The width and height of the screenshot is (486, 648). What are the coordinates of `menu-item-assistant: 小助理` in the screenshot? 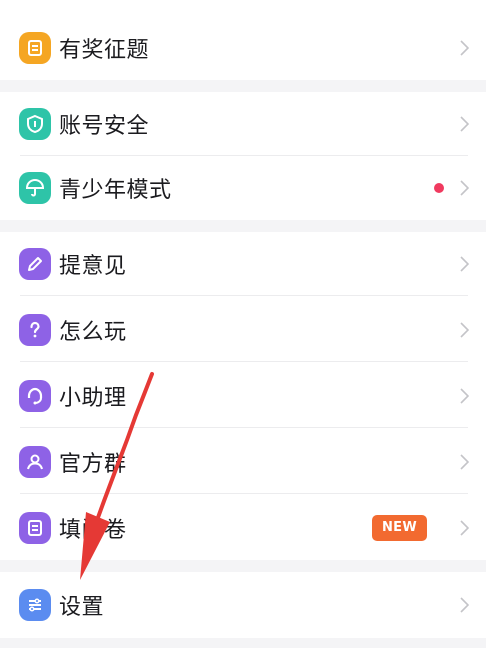 It's located at (243, 396).